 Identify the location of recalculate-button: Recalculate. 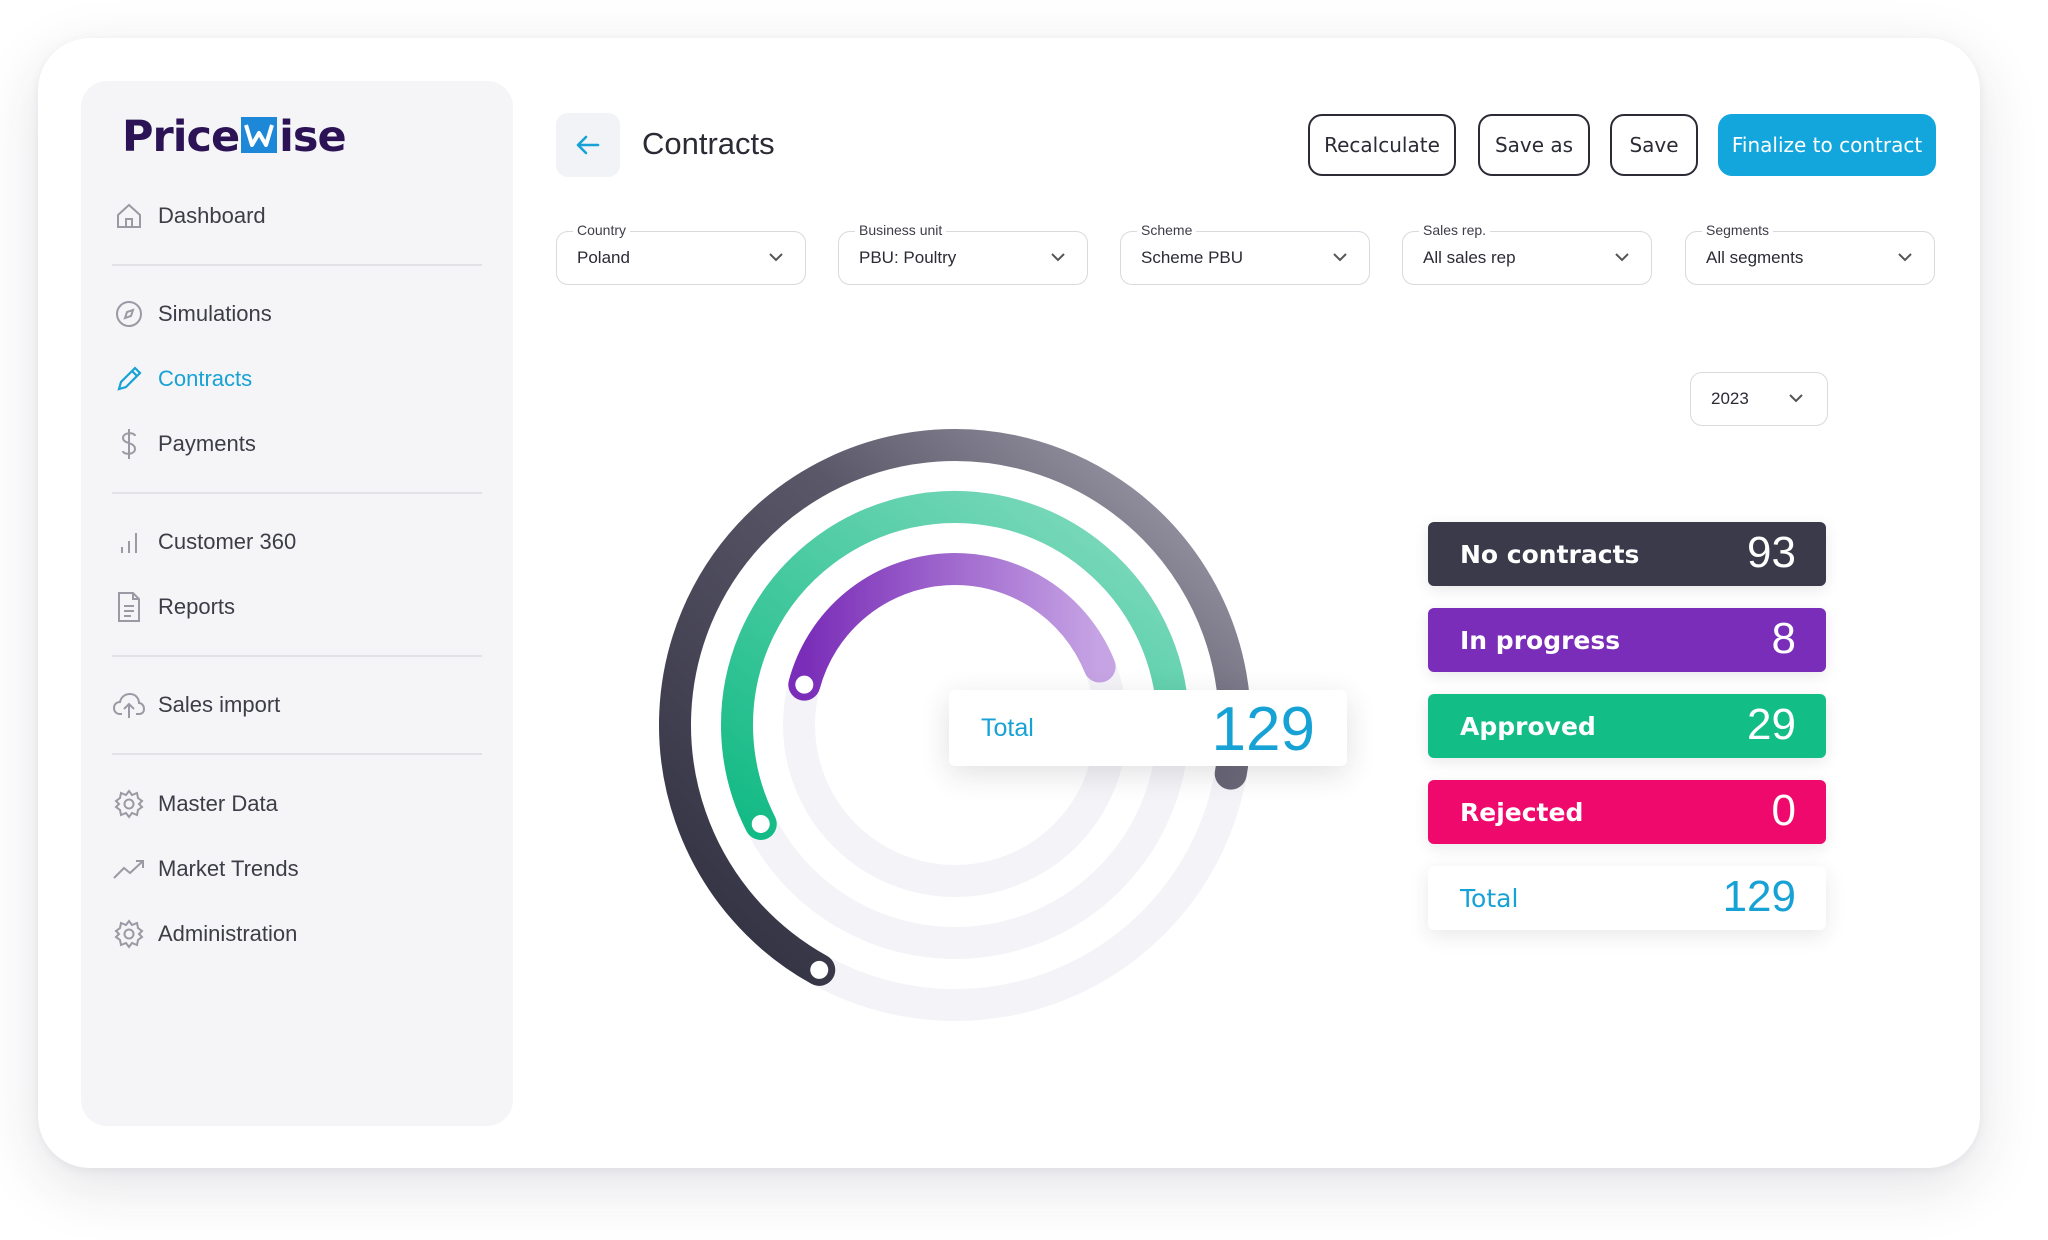
(1382, 145).